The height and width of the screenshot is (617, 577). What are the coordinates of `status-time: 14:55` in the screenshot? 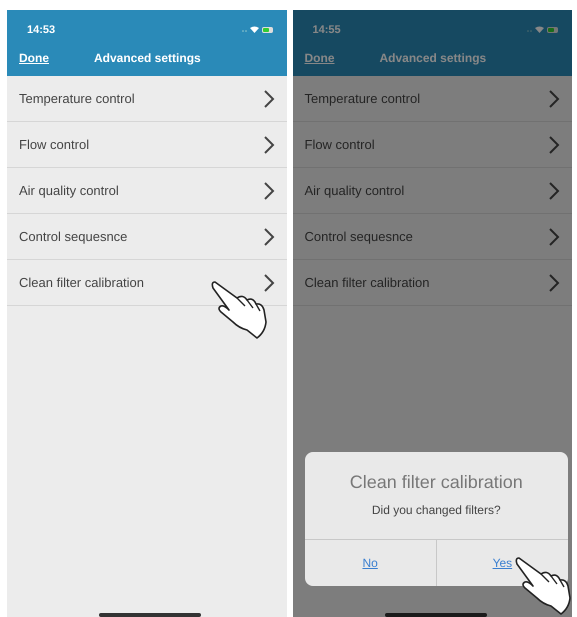 It's located at (326, 30).